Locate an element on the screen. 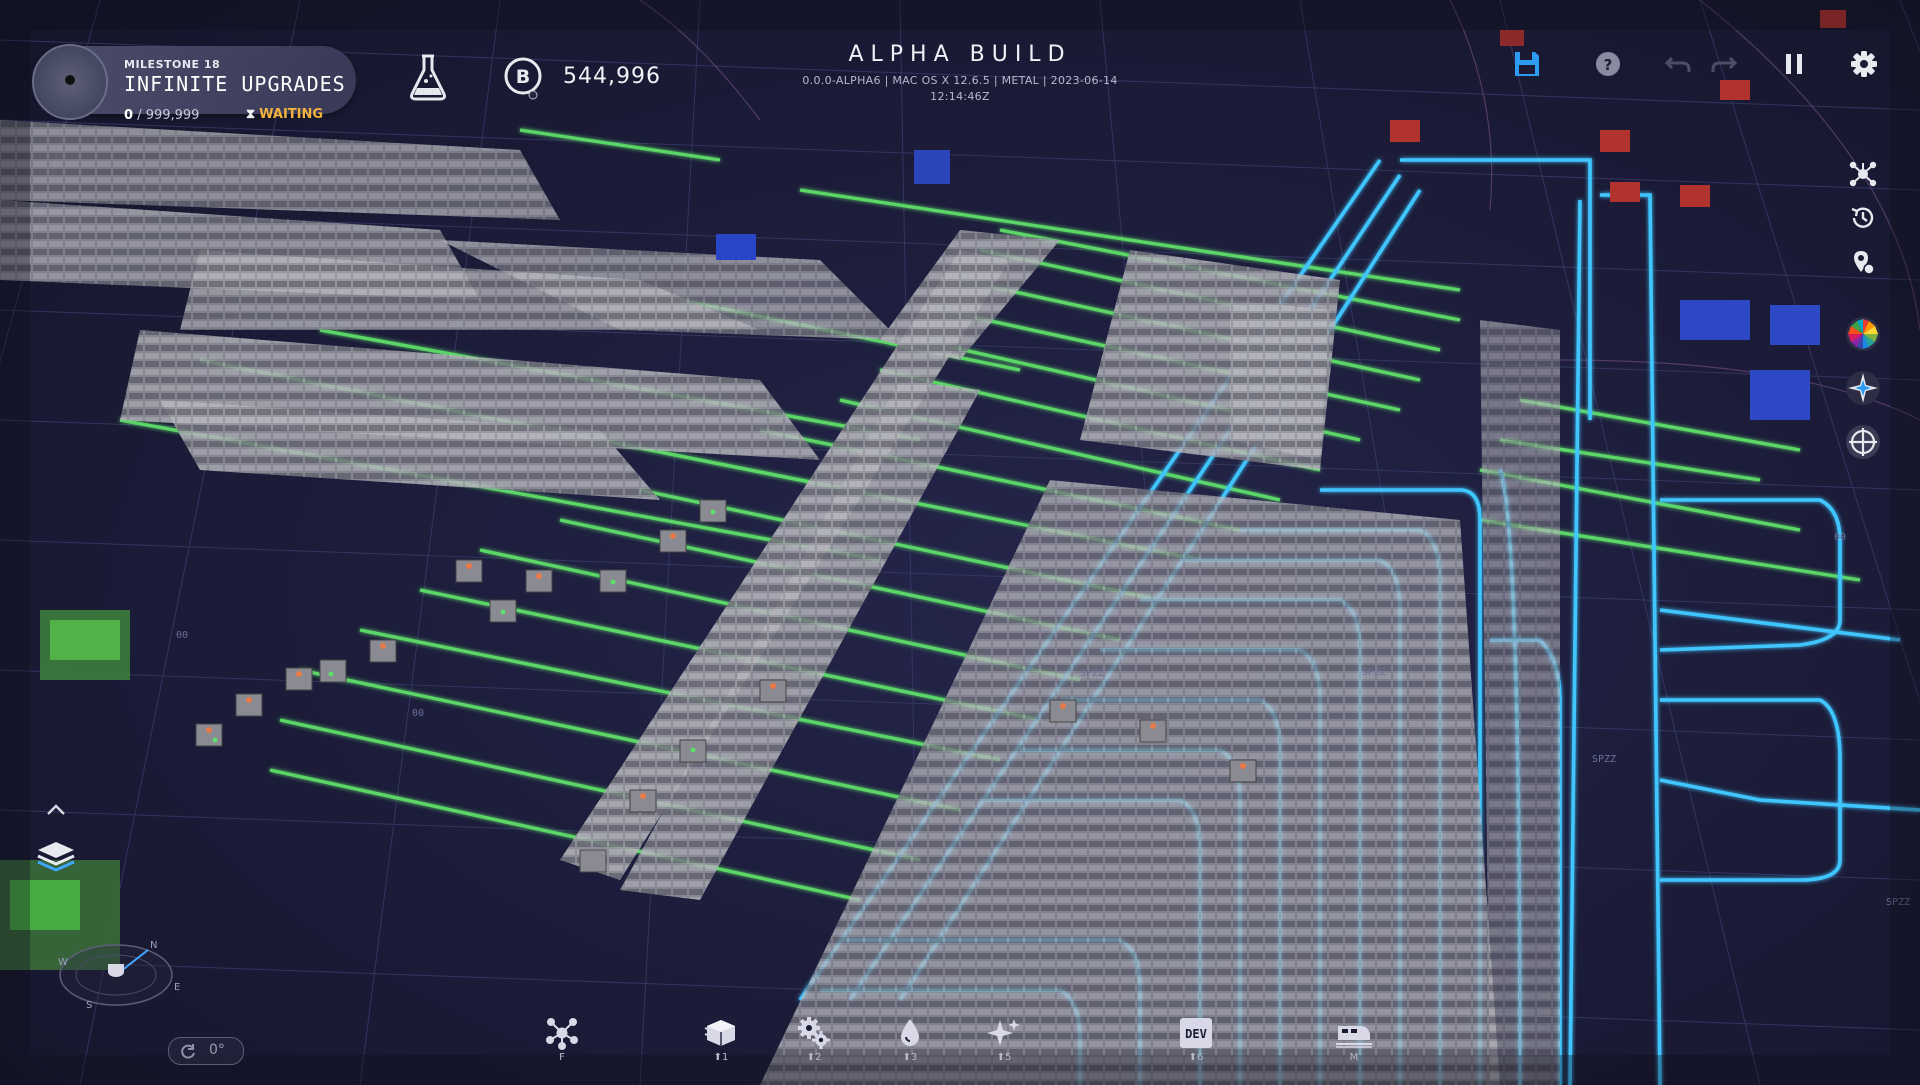  undo-icon is located at coordinates (1677, 64).